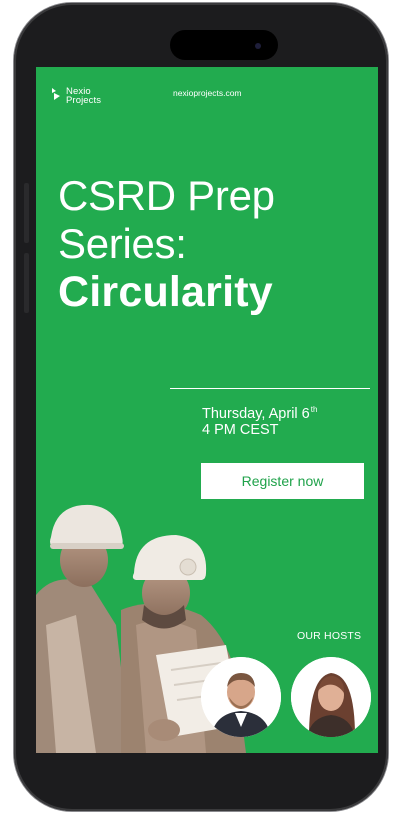 This screenshot has width=398, height=815. What do you see at coordinates (122, 243) in the screenshot?
I see `headline-line2: Series:` at bounding box center [122, 243].